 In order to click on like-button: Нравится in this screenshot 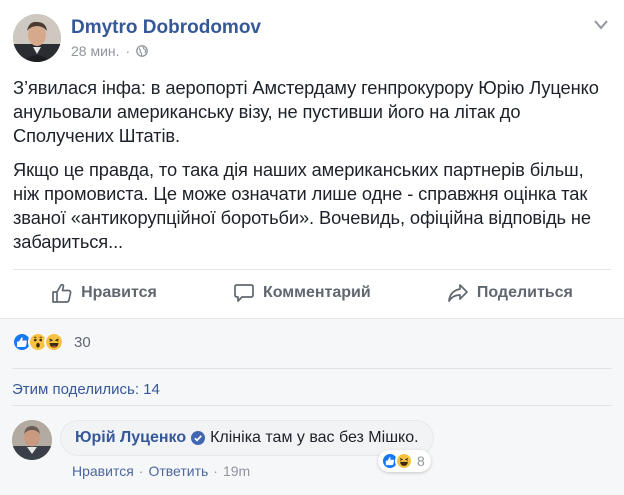, I will do `click(104, 293)`.